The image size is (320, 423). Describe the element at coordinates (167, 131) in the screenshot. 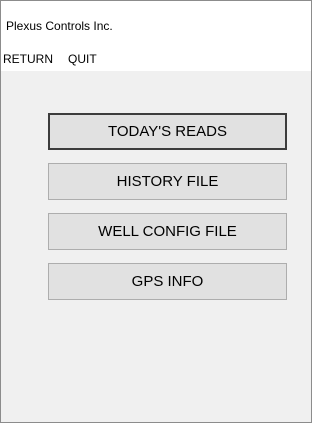

I see `todays-reads-button: TODAY'S READS` at that location.